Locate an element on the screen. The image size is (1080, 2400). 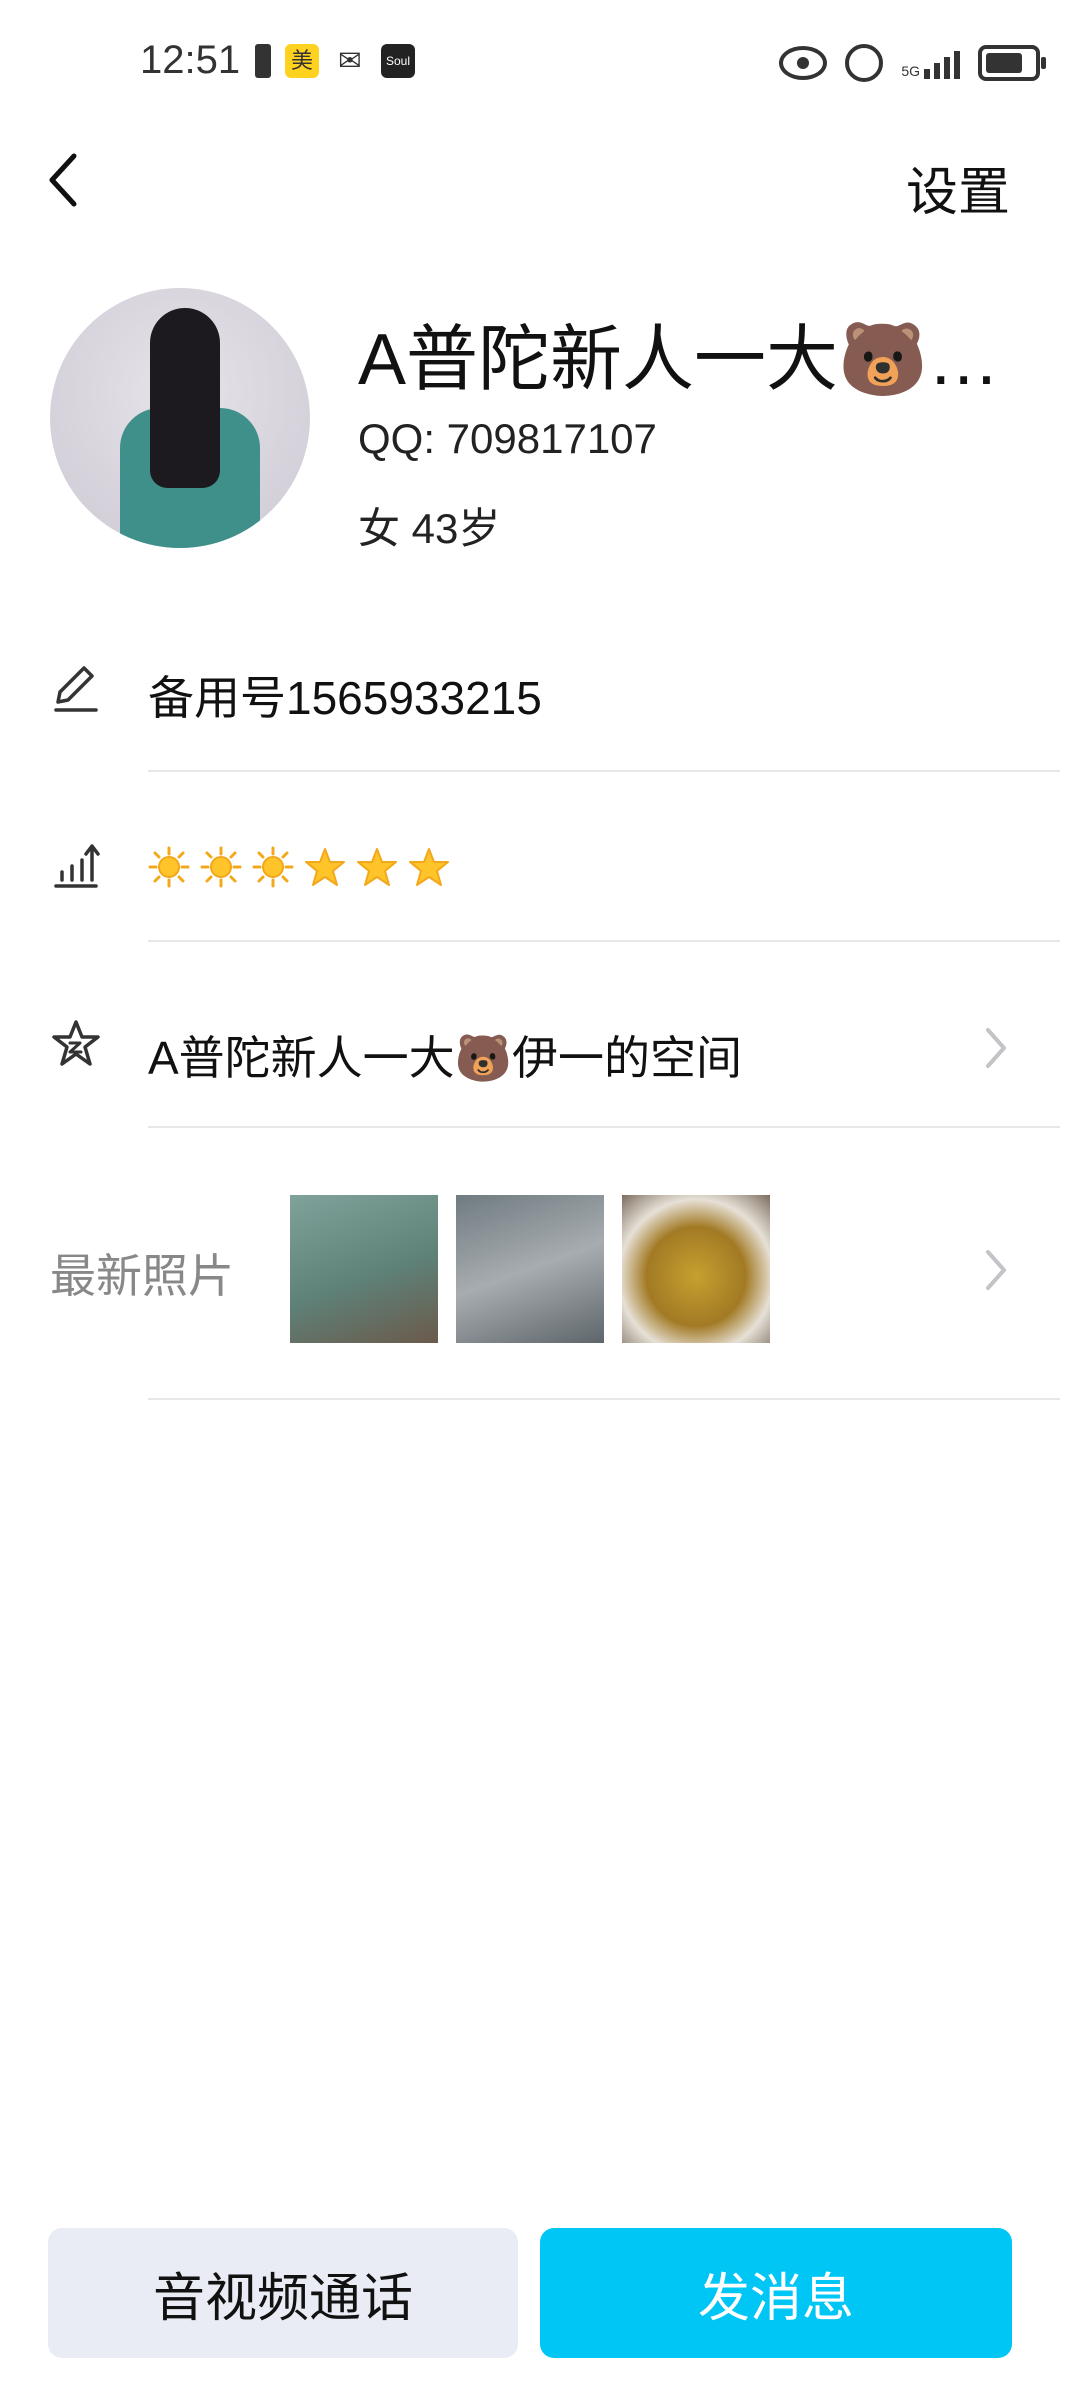
latest-photos-row: 最新照片 is located at coordinates (540, 1270).